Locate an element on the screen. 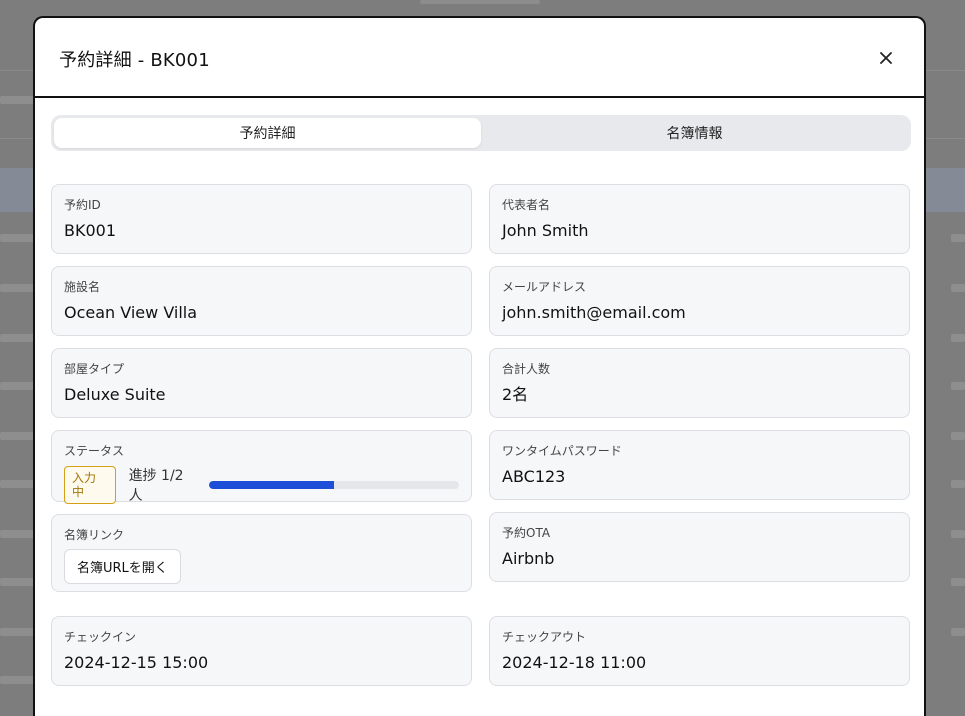  field-value: 2名 is located at coordinates (515, 394).